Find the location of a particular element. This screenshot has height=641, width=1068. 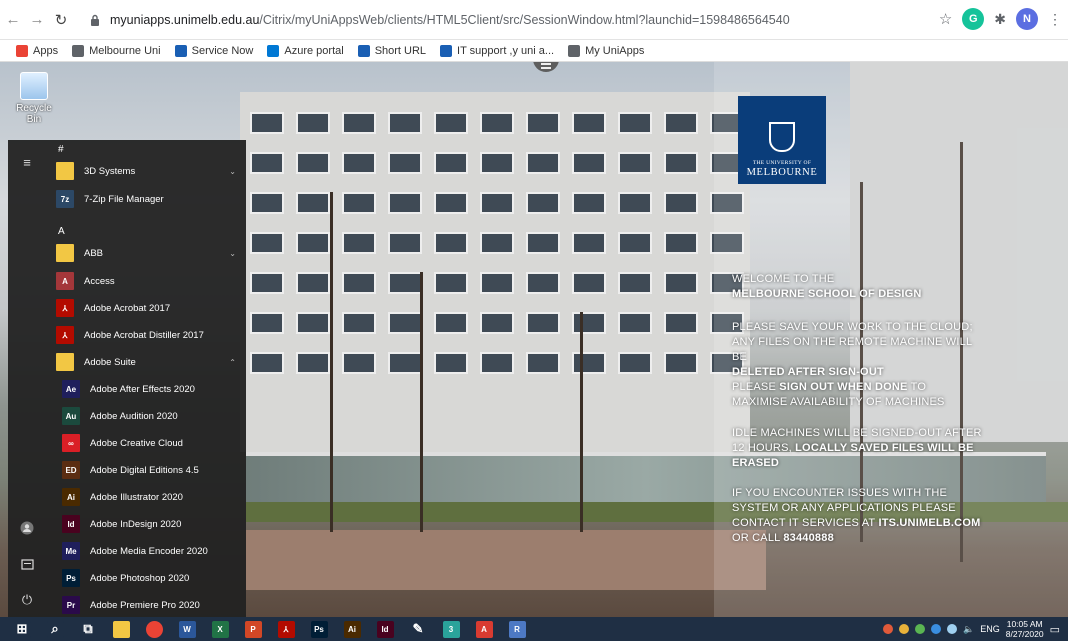

taskbar-button: P is located at coordinates (253, 629).